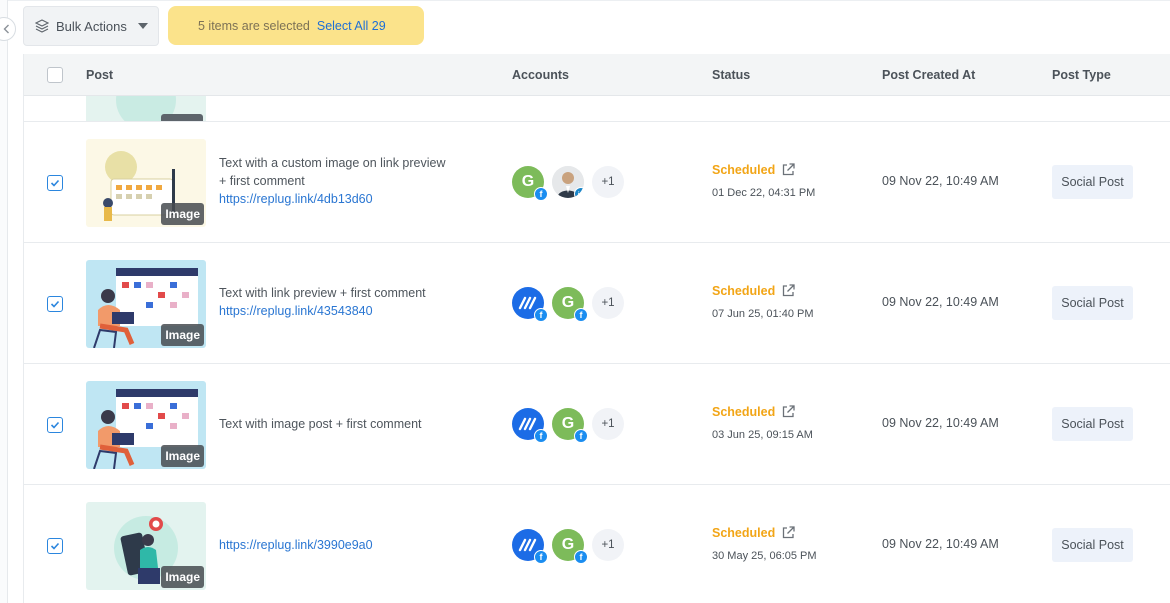  I want to click on post-content: https://replug.link/3990e9a0, so click(349, 545).